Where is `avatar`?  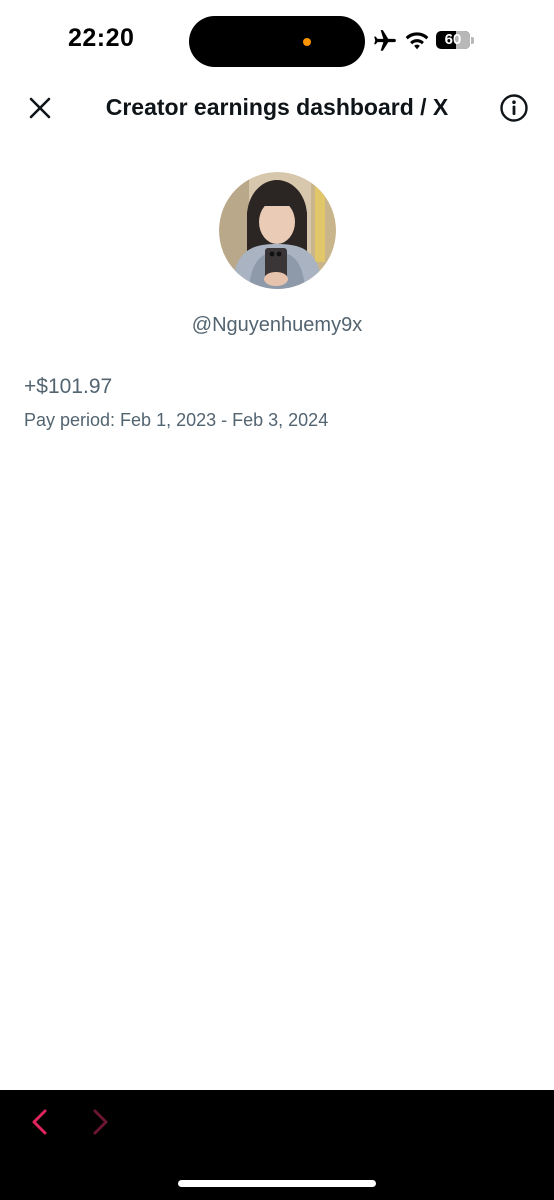
avatar is located at coordinates (277, 230).